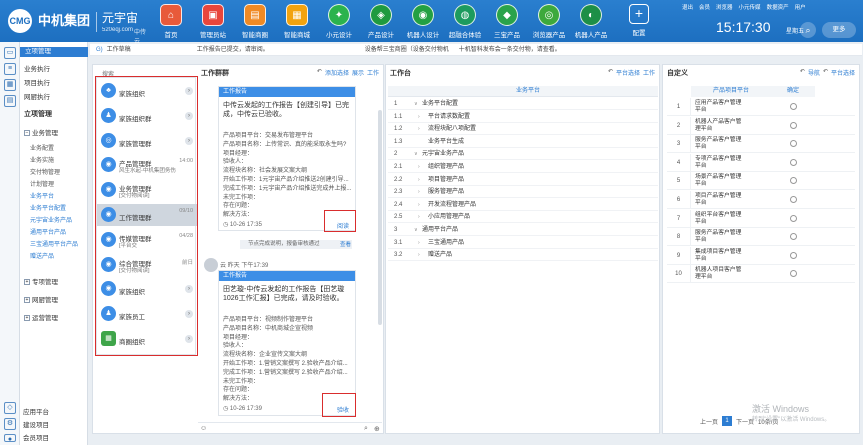  What do you see at coordinates (507, 21) in the screenshot?
I see `nav-item: ◆ 三宝产品` at bounding box center [507, 21].